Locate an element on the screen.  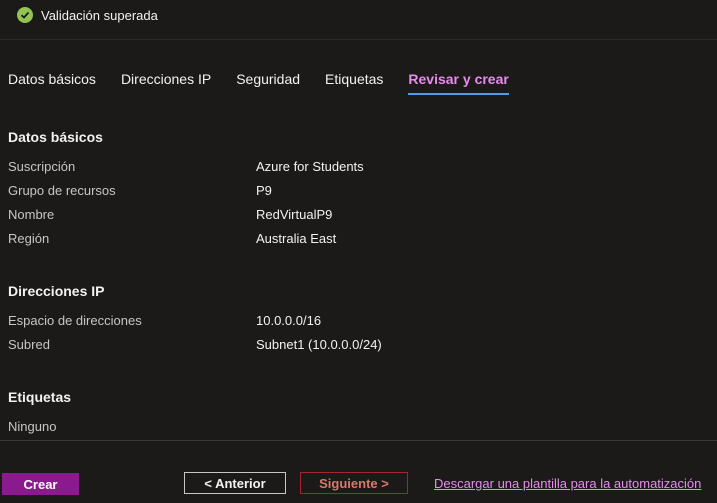
summary-row-subnet: Subred Subnet1 (10.0.0.0/24) is located at coordinates (358, 346).